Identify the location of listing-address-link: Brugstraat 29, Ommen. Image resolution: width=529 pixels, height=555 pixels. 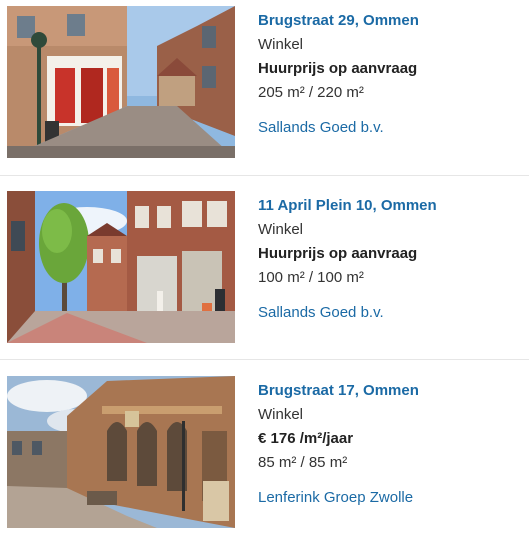
(392, 23).